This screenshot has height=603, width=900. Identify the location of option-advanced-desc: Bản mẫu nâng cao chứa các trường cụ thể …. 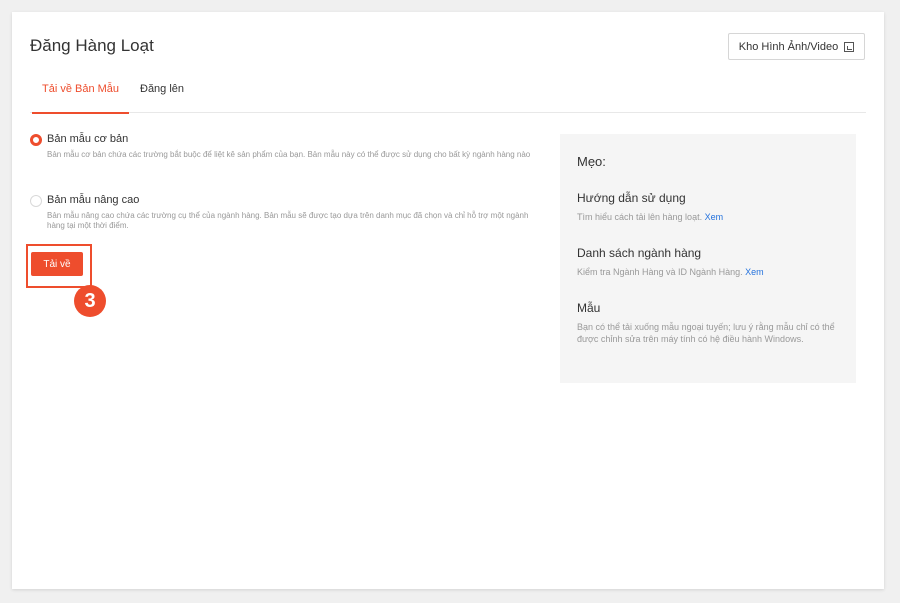
(288, 220).